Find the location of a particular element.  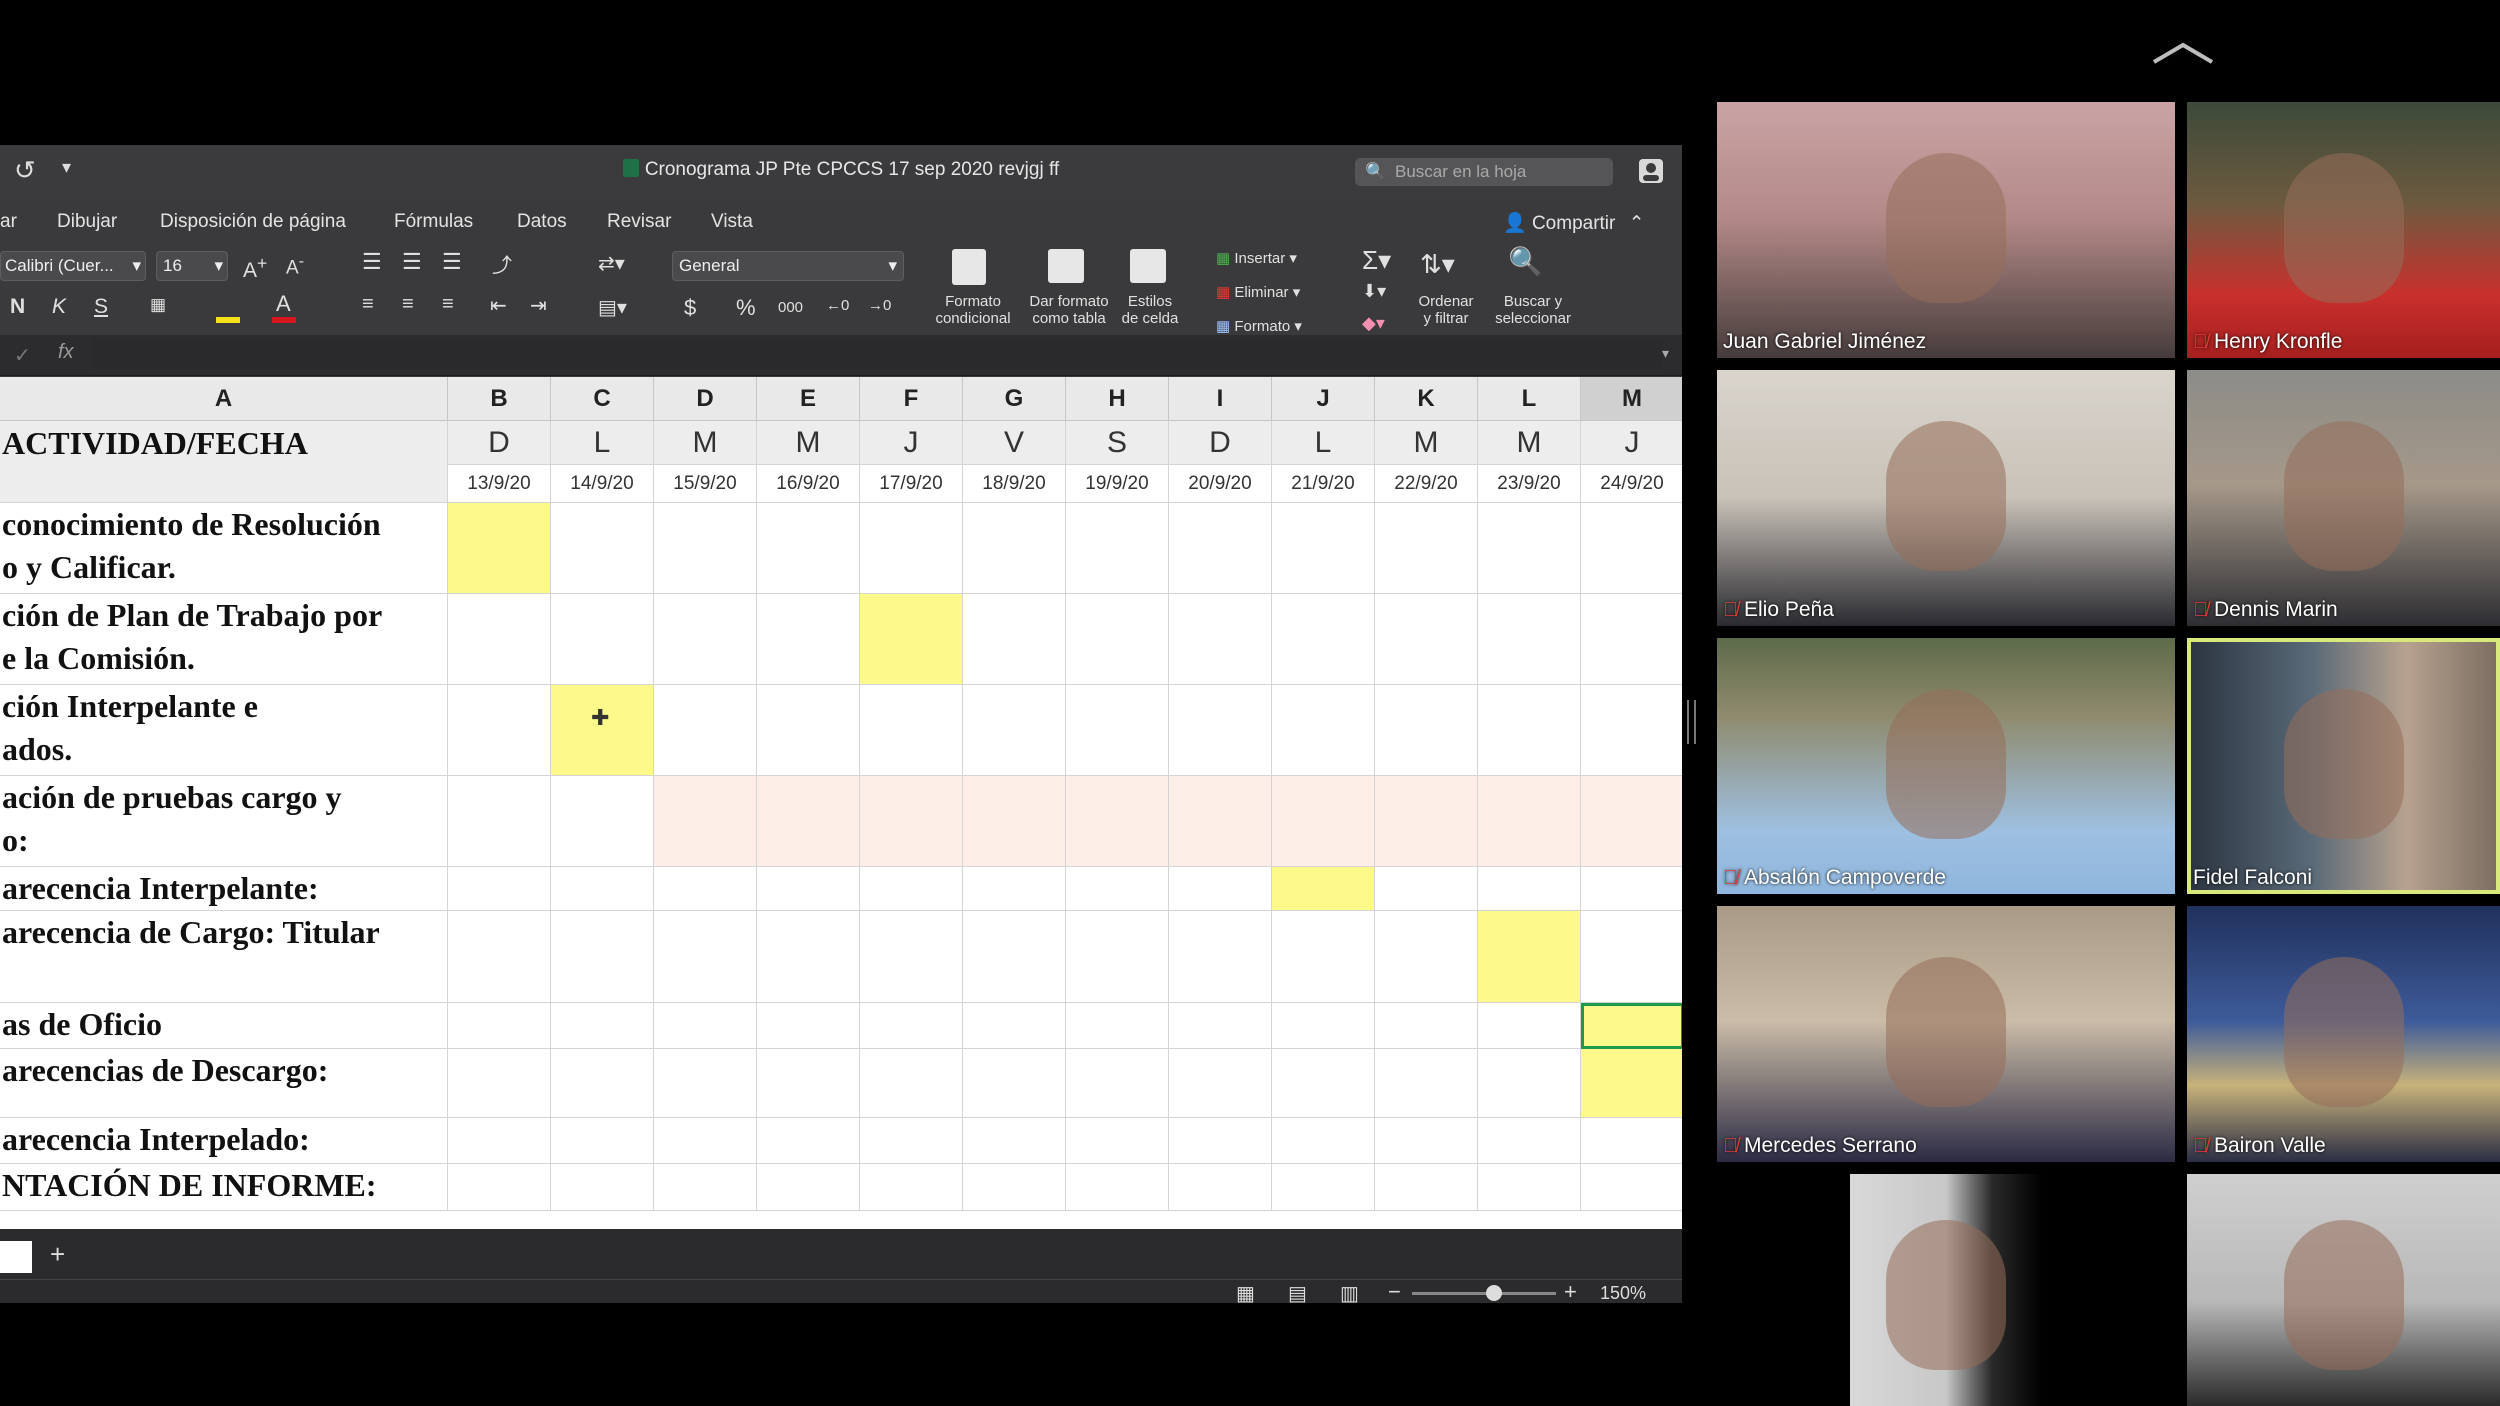

decrease-font-icon: A- is located at coordinates (295, 266).